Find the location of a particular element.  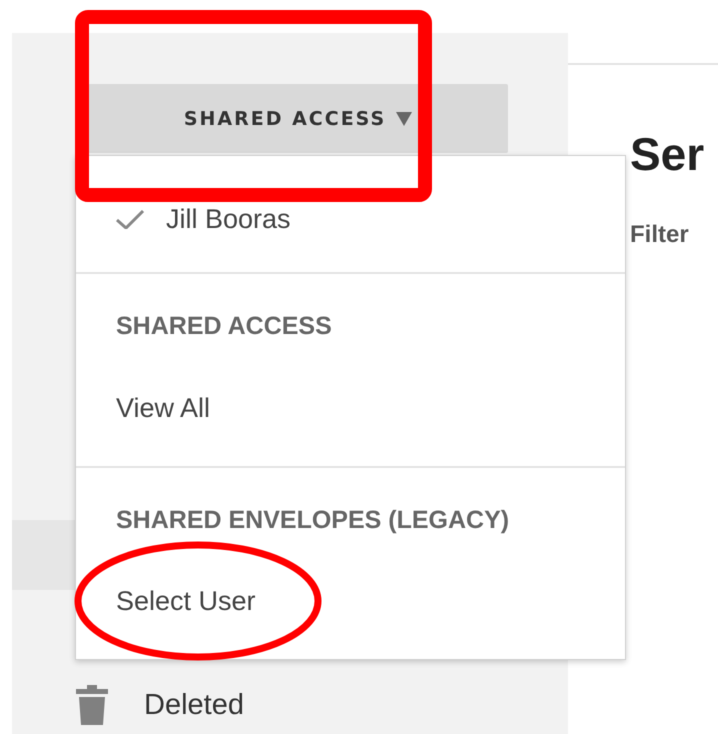

menu-item: View All is located at coordinates (350, 408).